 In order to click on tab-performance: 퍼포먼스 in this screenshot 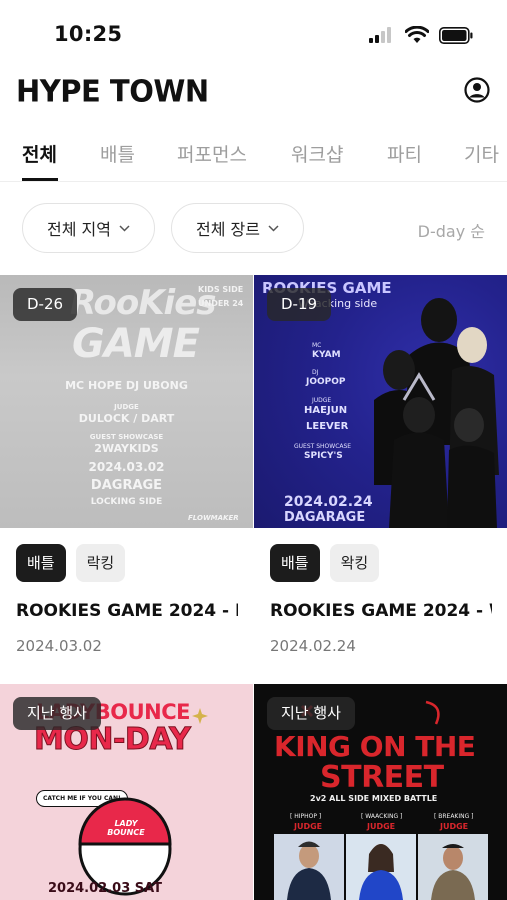, I will do `click(212, 153)`.